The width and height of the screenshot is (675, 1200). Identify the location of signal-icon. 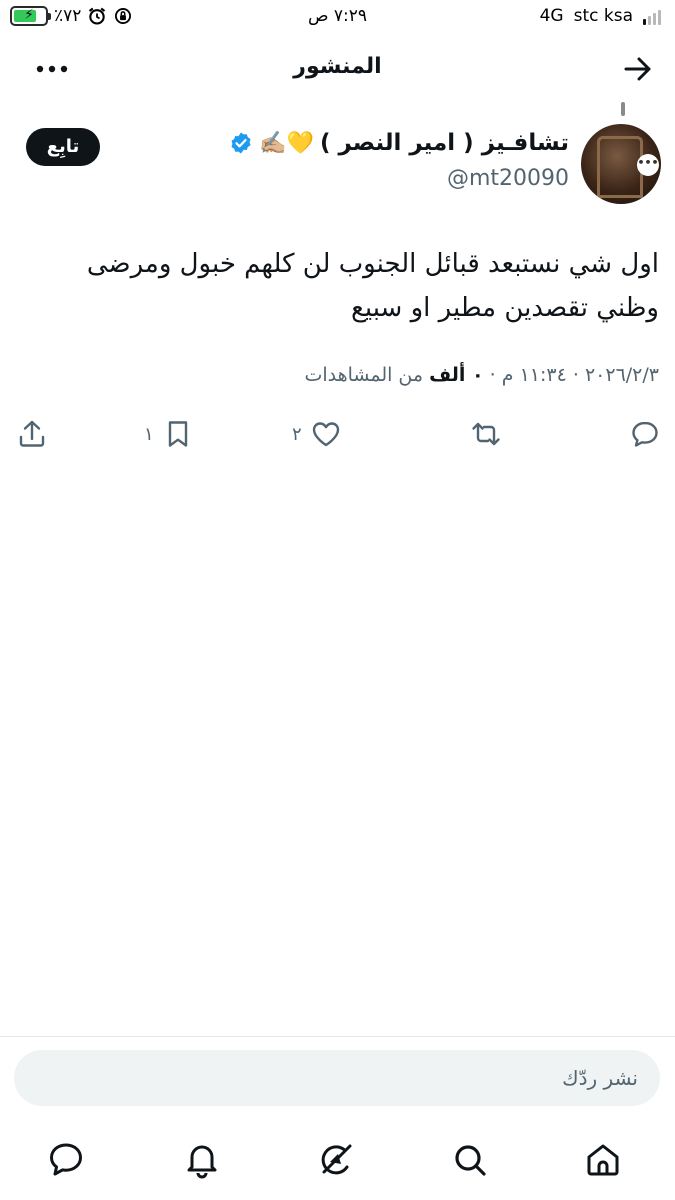
(652, 16).